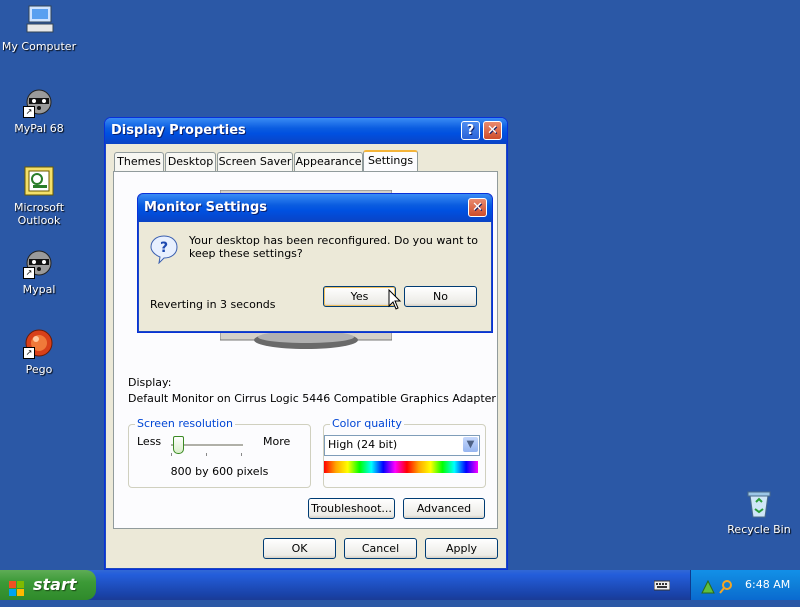 The image size is (800, 607). I want to click on tab-themes: Themes, so click(139, 161).